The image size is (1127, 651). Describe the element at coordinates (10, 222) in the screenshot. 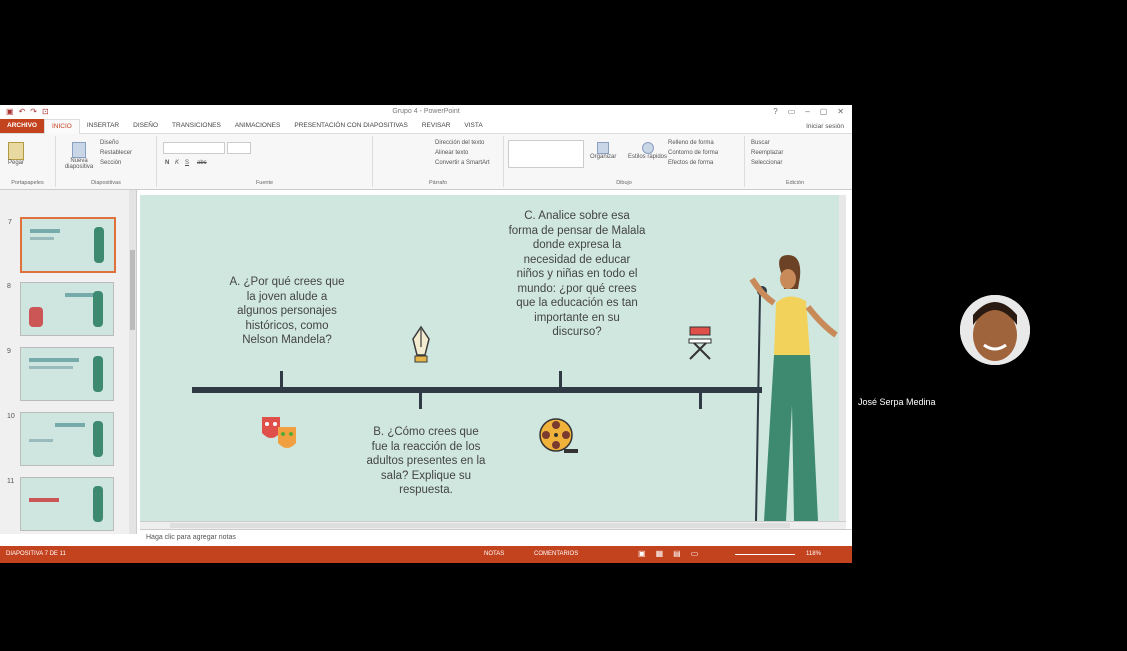

I see `slide-number: 7` at that location.